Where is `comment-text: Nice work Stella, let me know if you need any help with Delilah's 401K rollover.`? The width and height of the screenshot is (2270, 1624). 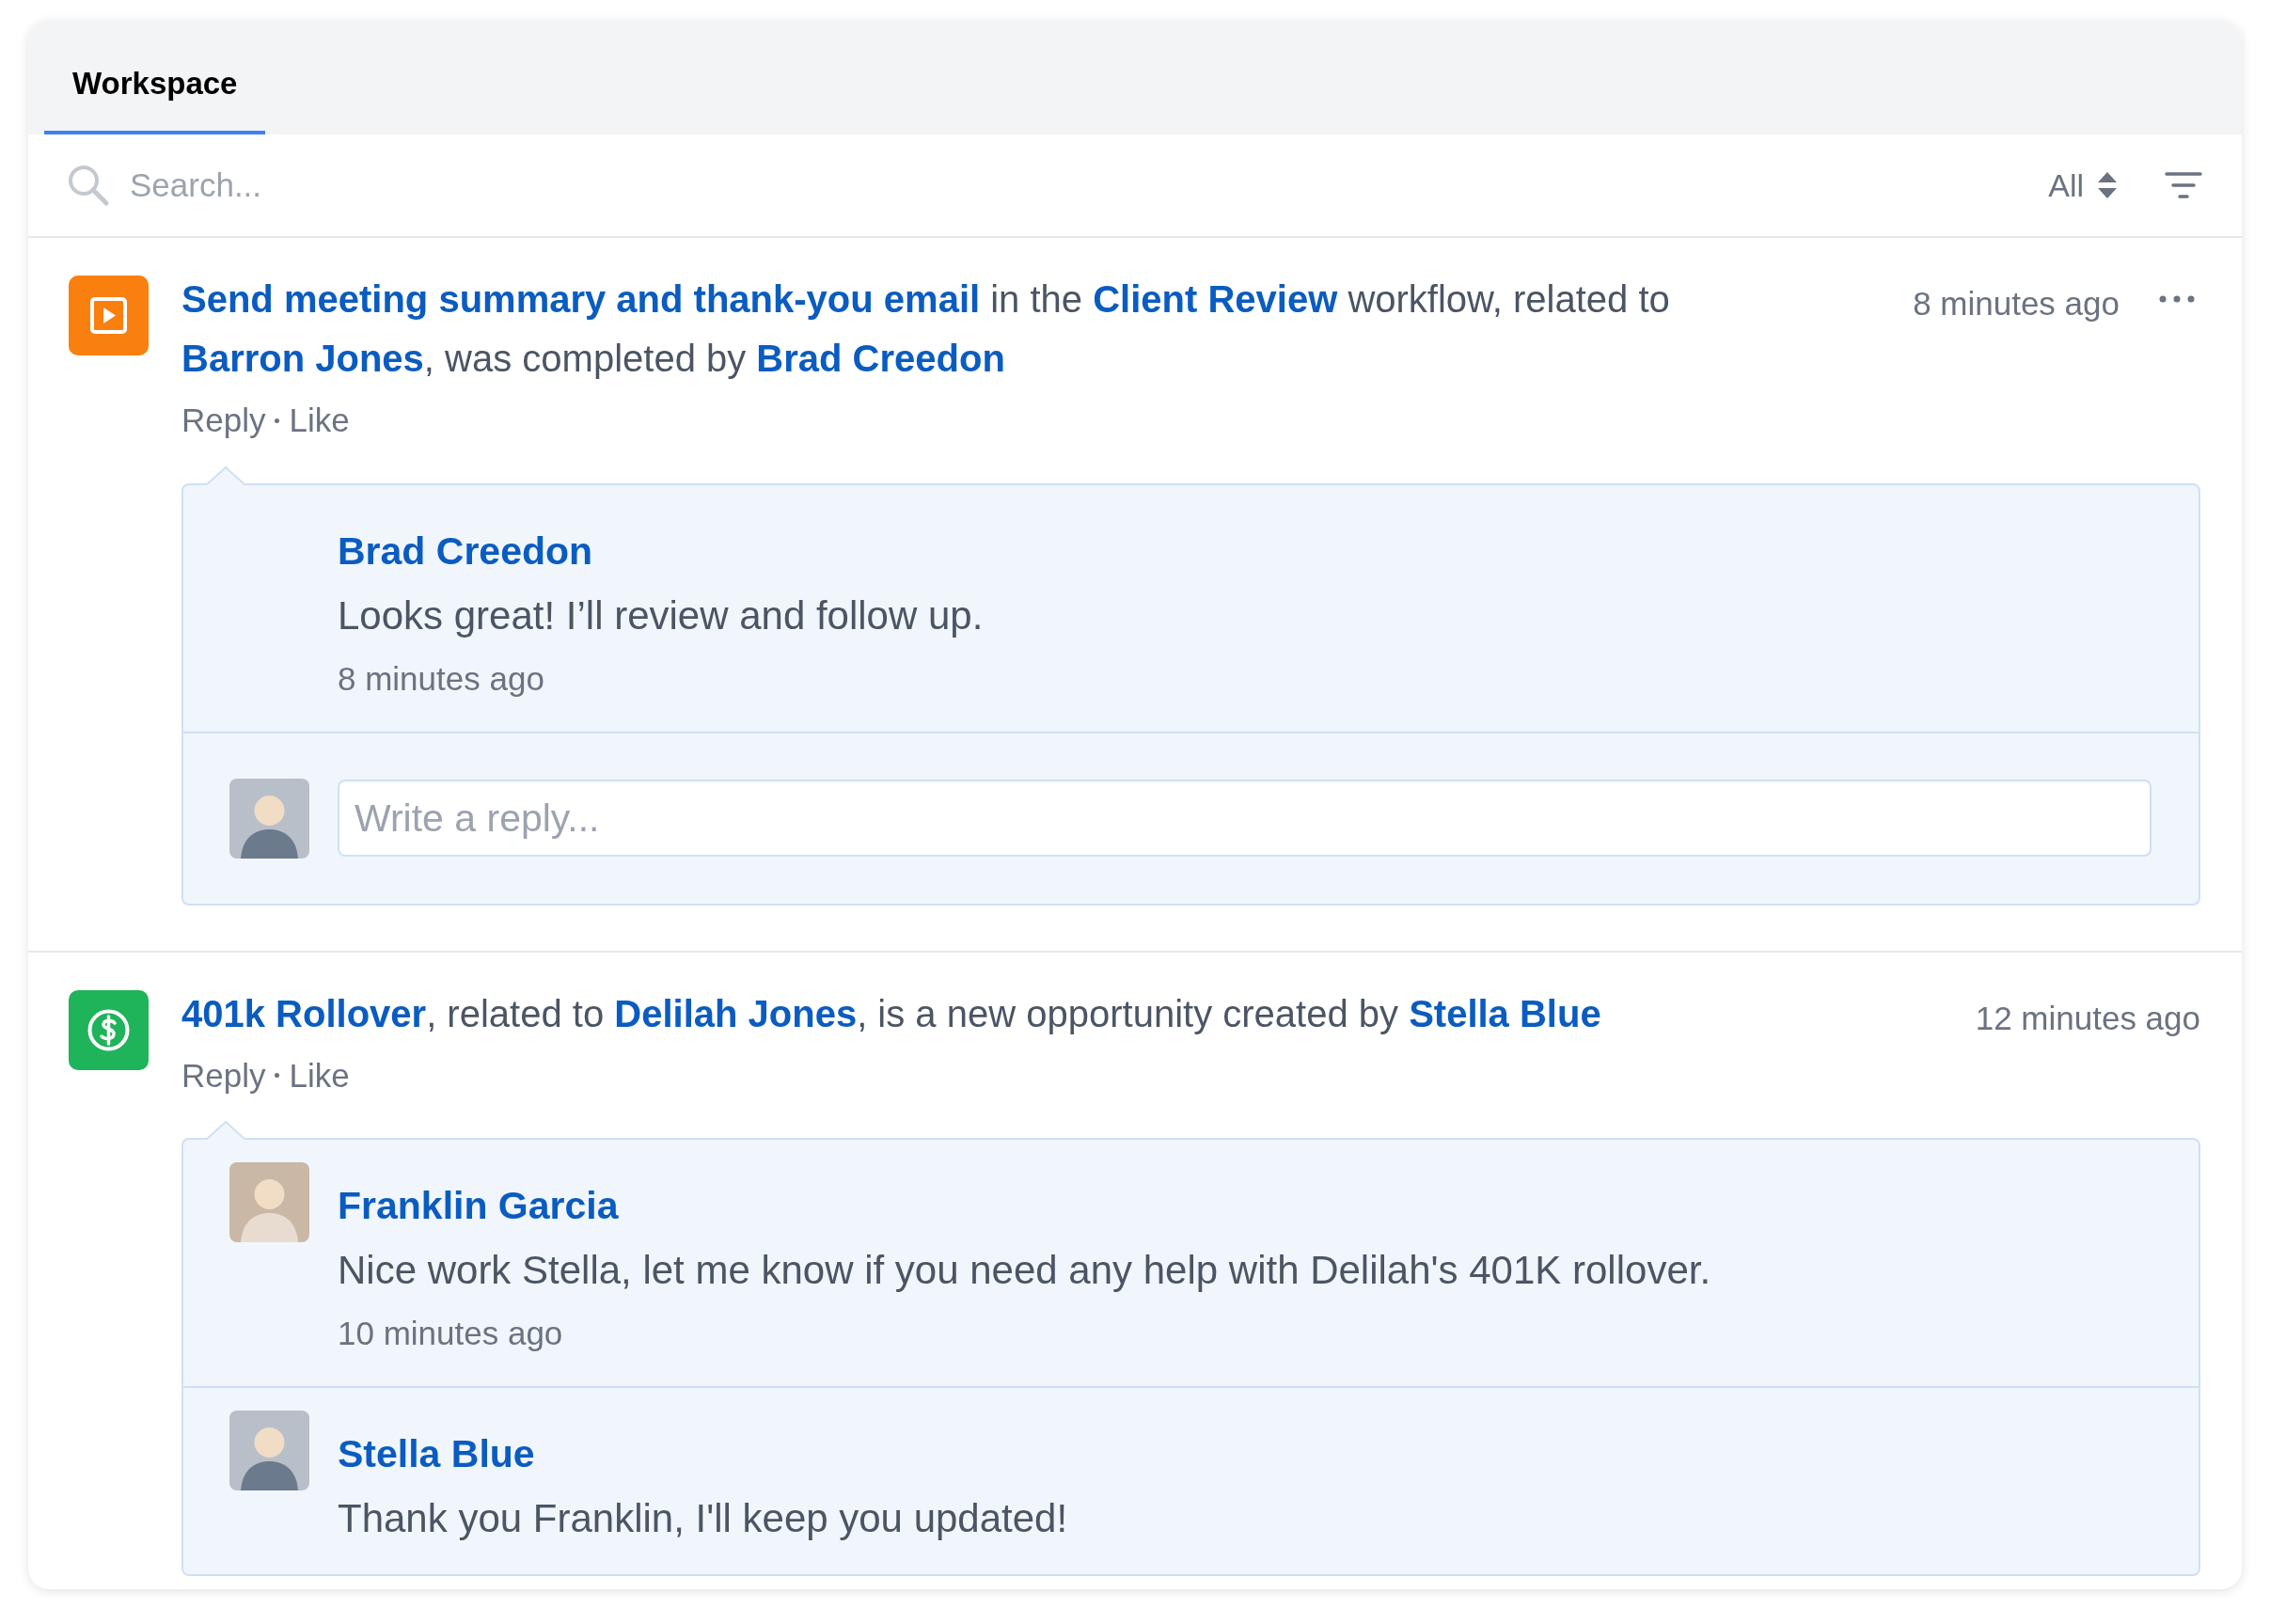
comment-text: Nice work Stella, let me know if you need any help with Delilah's 401K rollover. is located at coordinates (1024, 1270).